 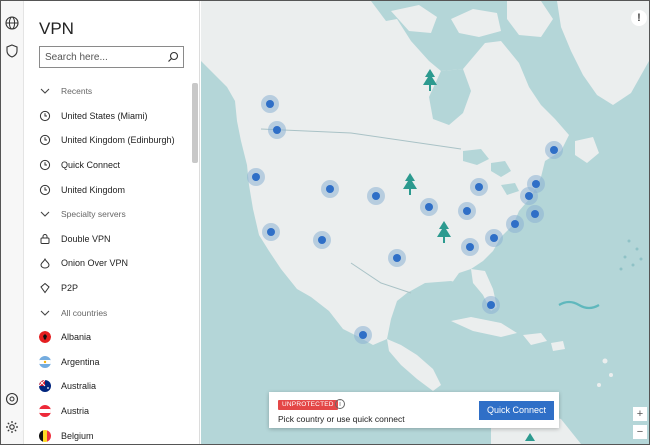 I want to click on list-item-recent: Quick Connect, so click(x=108, y=165).